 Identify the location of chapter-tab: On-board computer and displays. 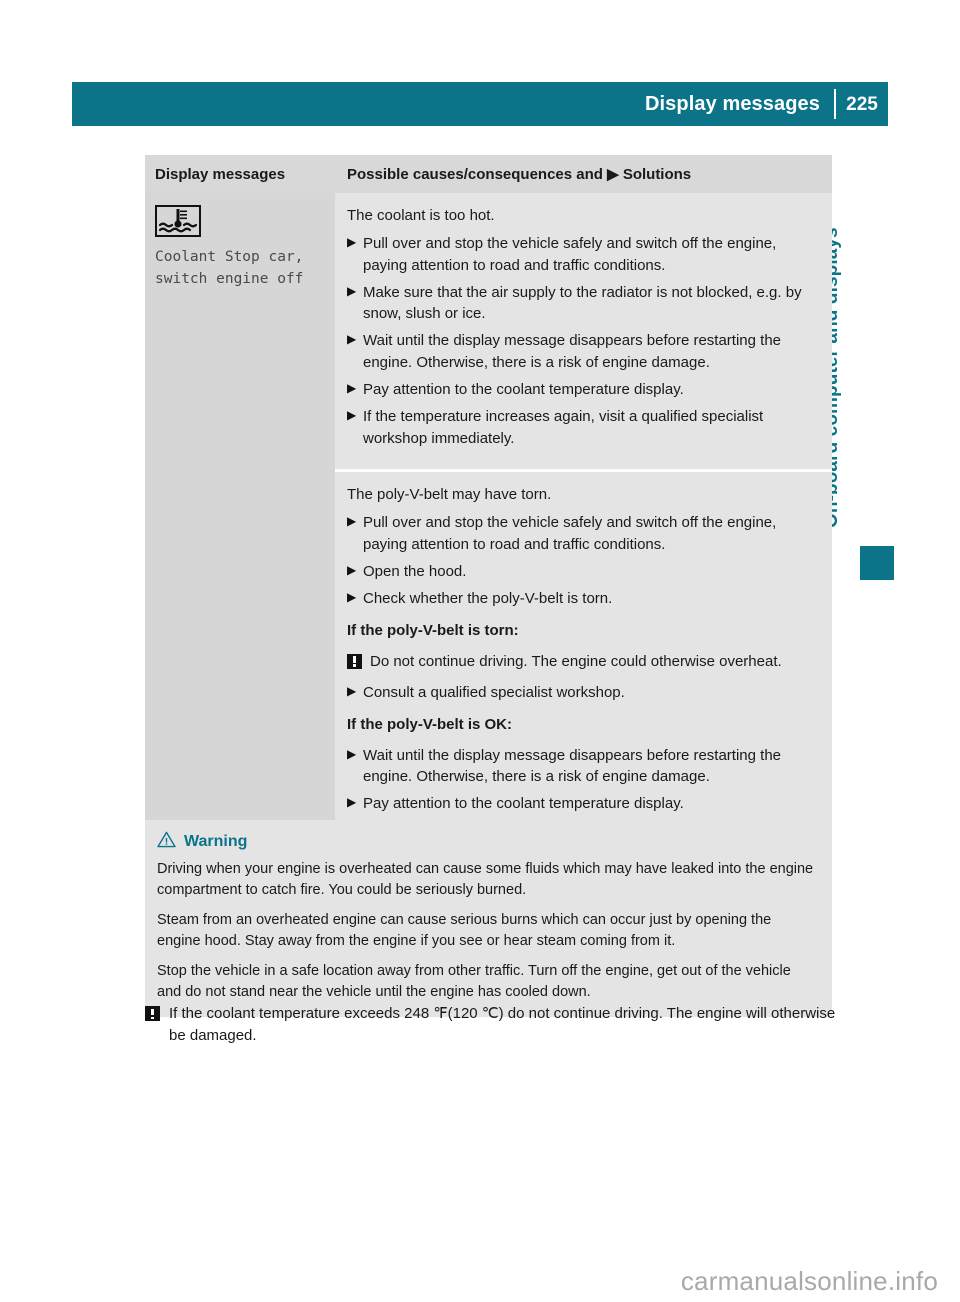
(857, 370).